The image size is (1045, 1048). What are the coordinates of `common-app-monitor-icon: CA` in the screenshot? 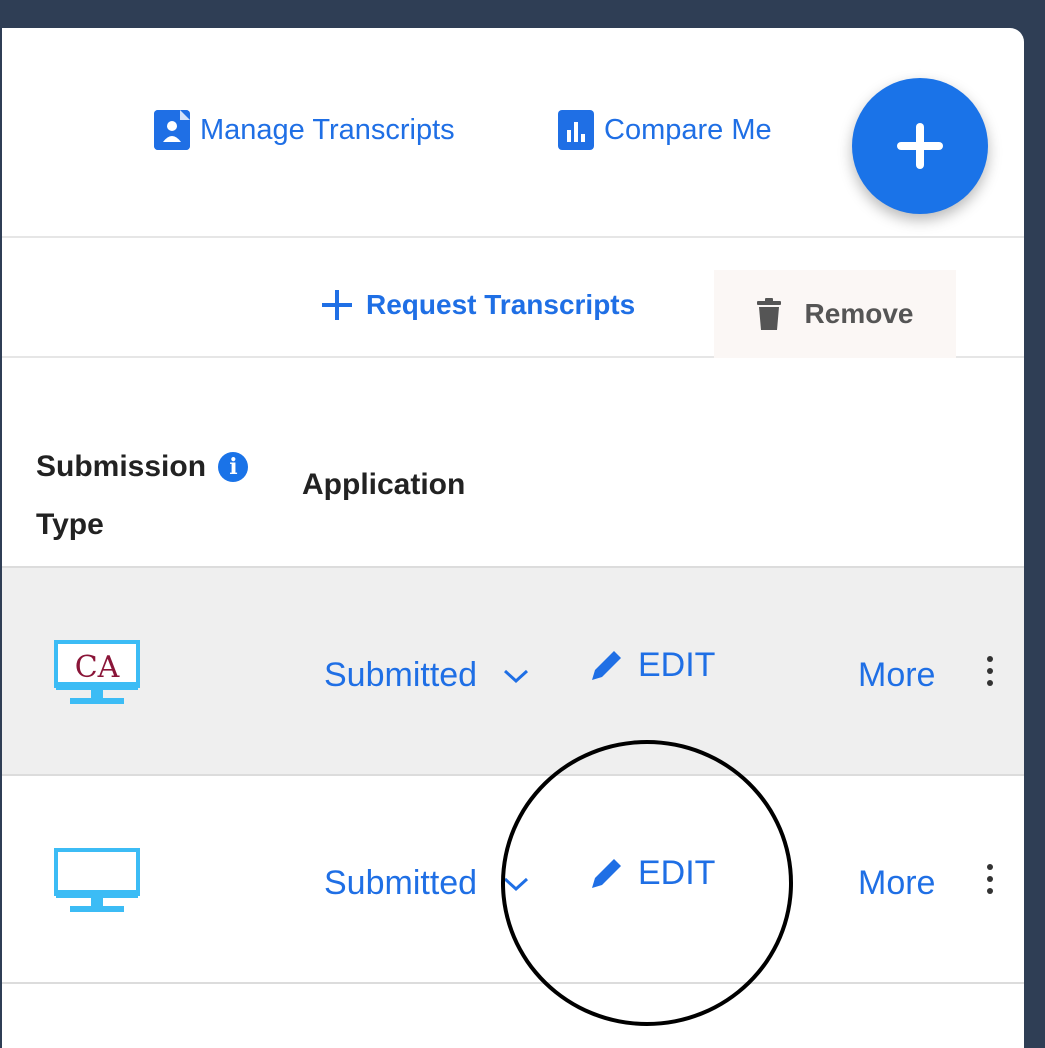 It's located at (97, 674).